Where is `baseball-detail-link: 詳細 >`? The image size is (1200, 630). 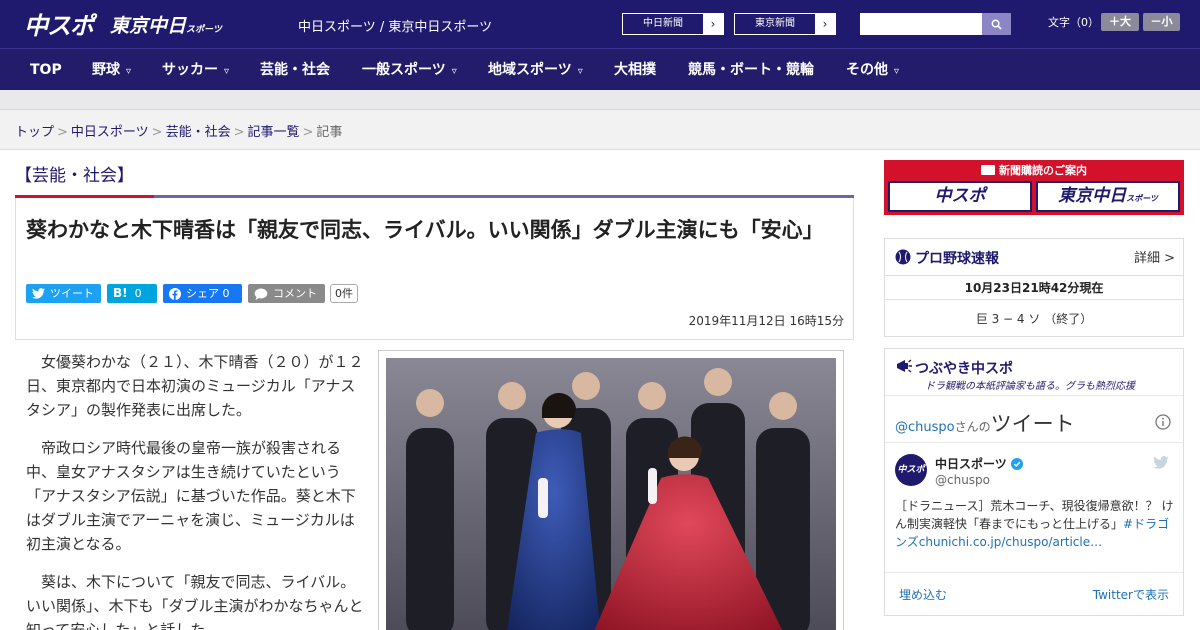
baseball-detail-link: 詳細 > is located at coordinates (1154, 256).